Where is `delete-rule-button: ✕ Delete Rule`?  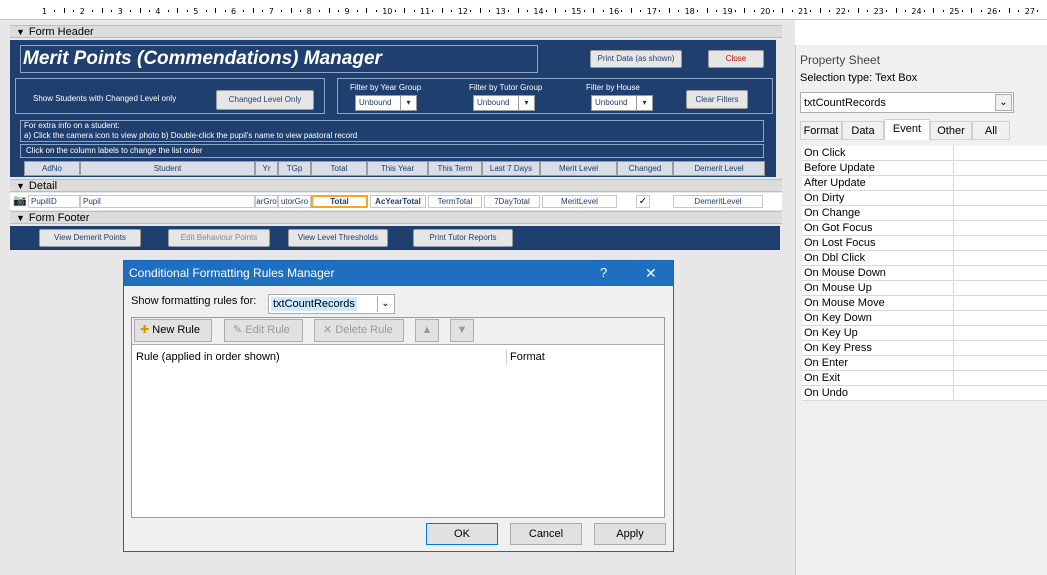
delete-rule-button: ✕ Delete Rule is located at coordinates (359, 330).